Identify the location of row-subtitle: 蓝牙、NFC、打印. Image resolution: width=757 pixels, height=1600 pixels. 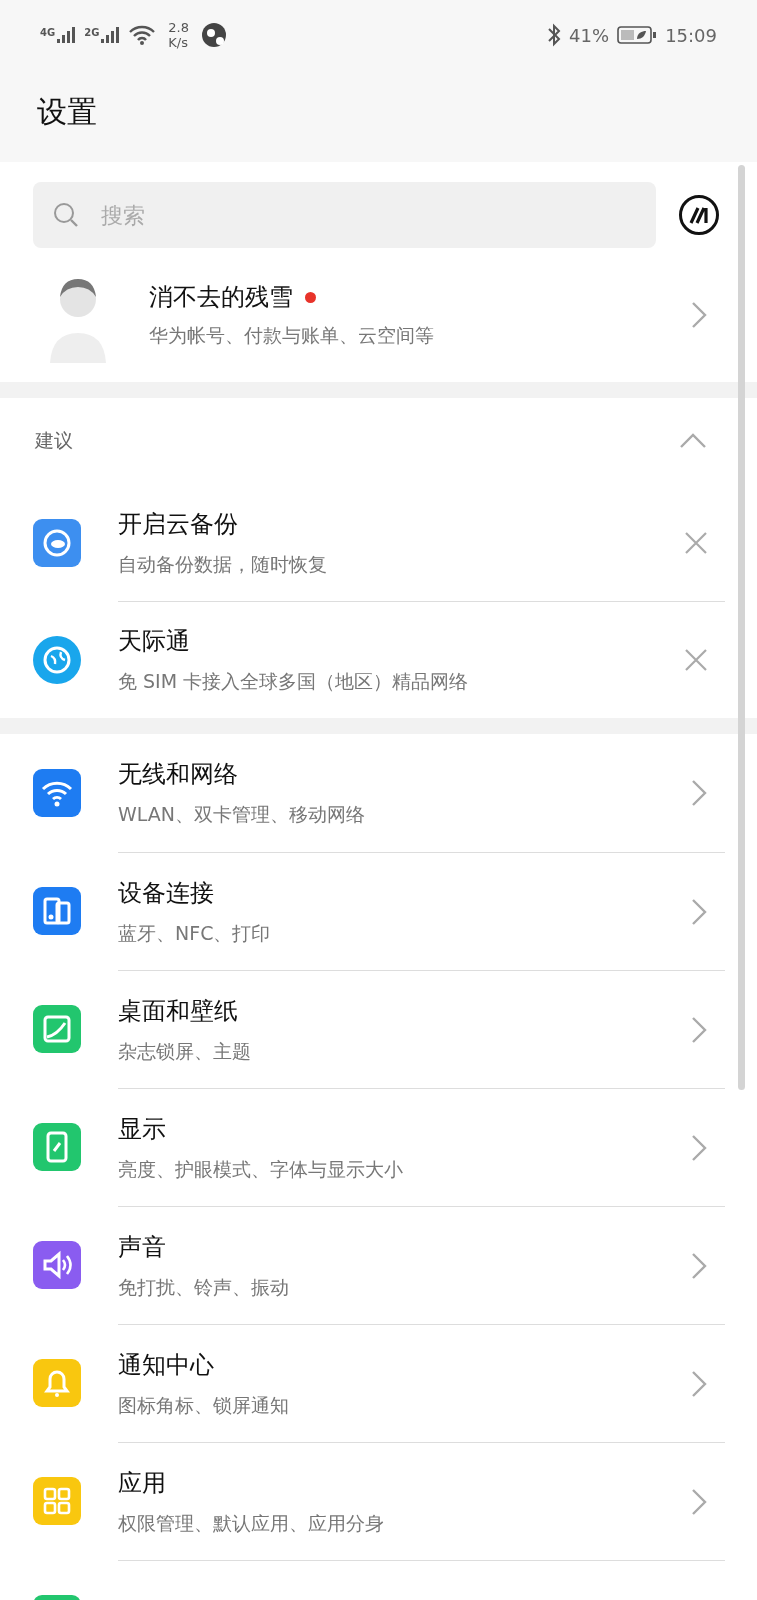
(195, 933).